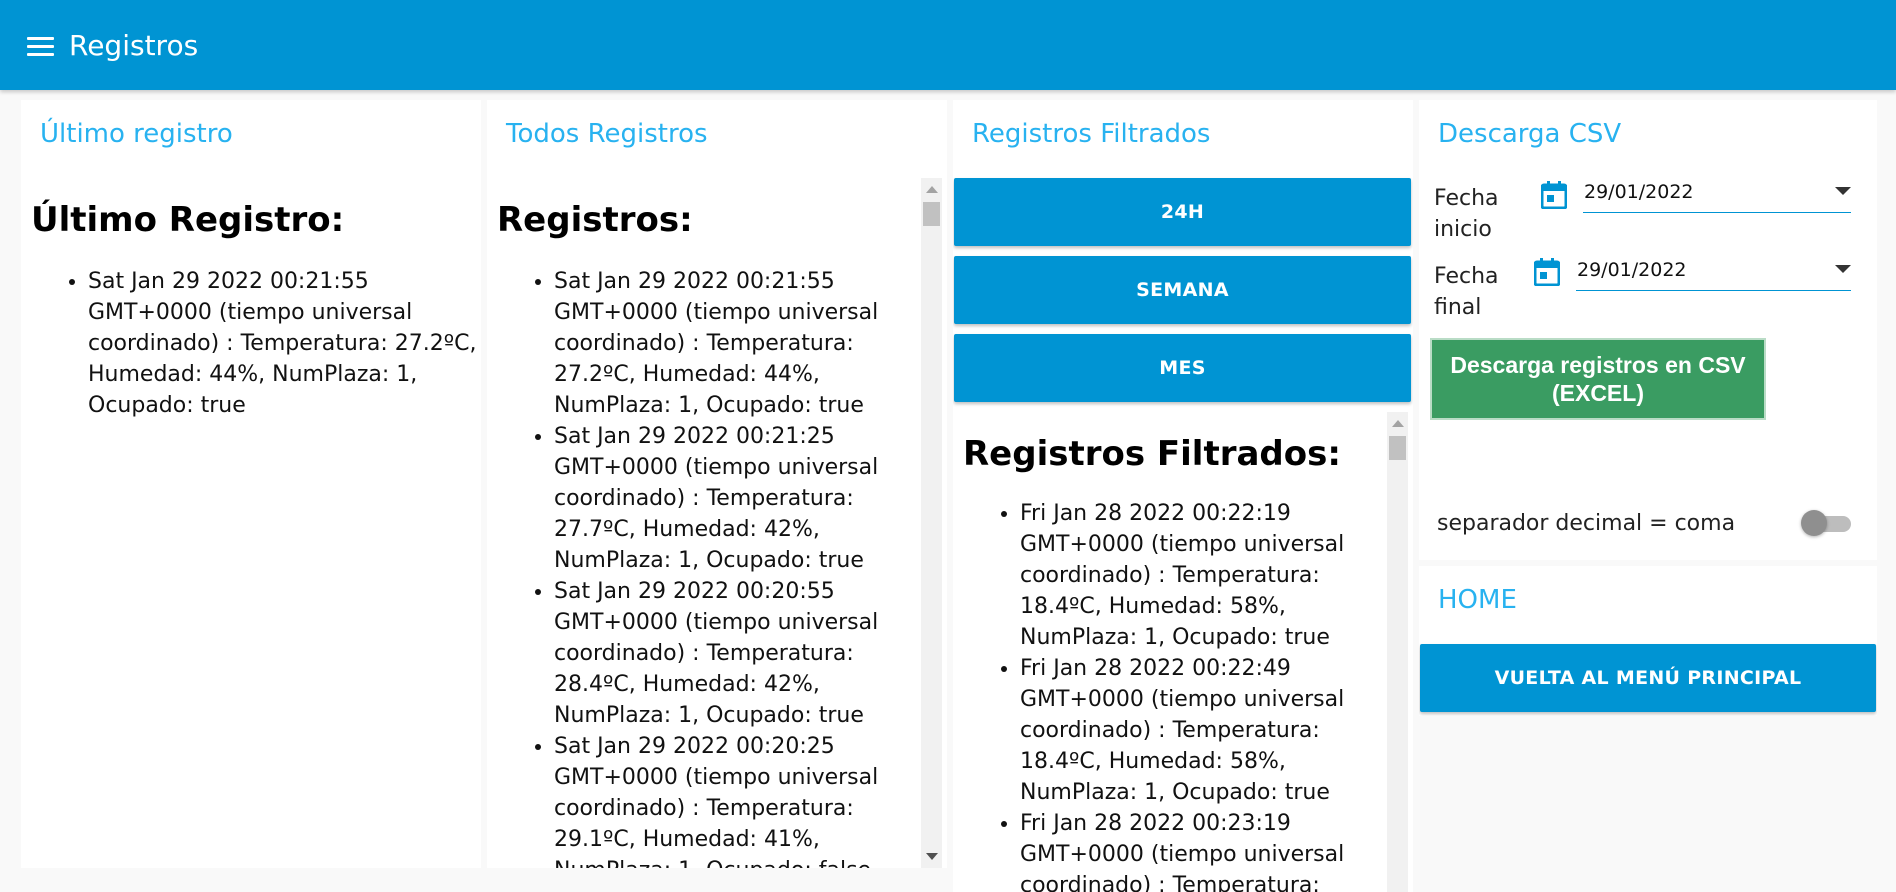  Describe the element at coordinates (1586, 523) in the screenshot. I see `decimal-separator-label: separador decimal = coma` at that location.